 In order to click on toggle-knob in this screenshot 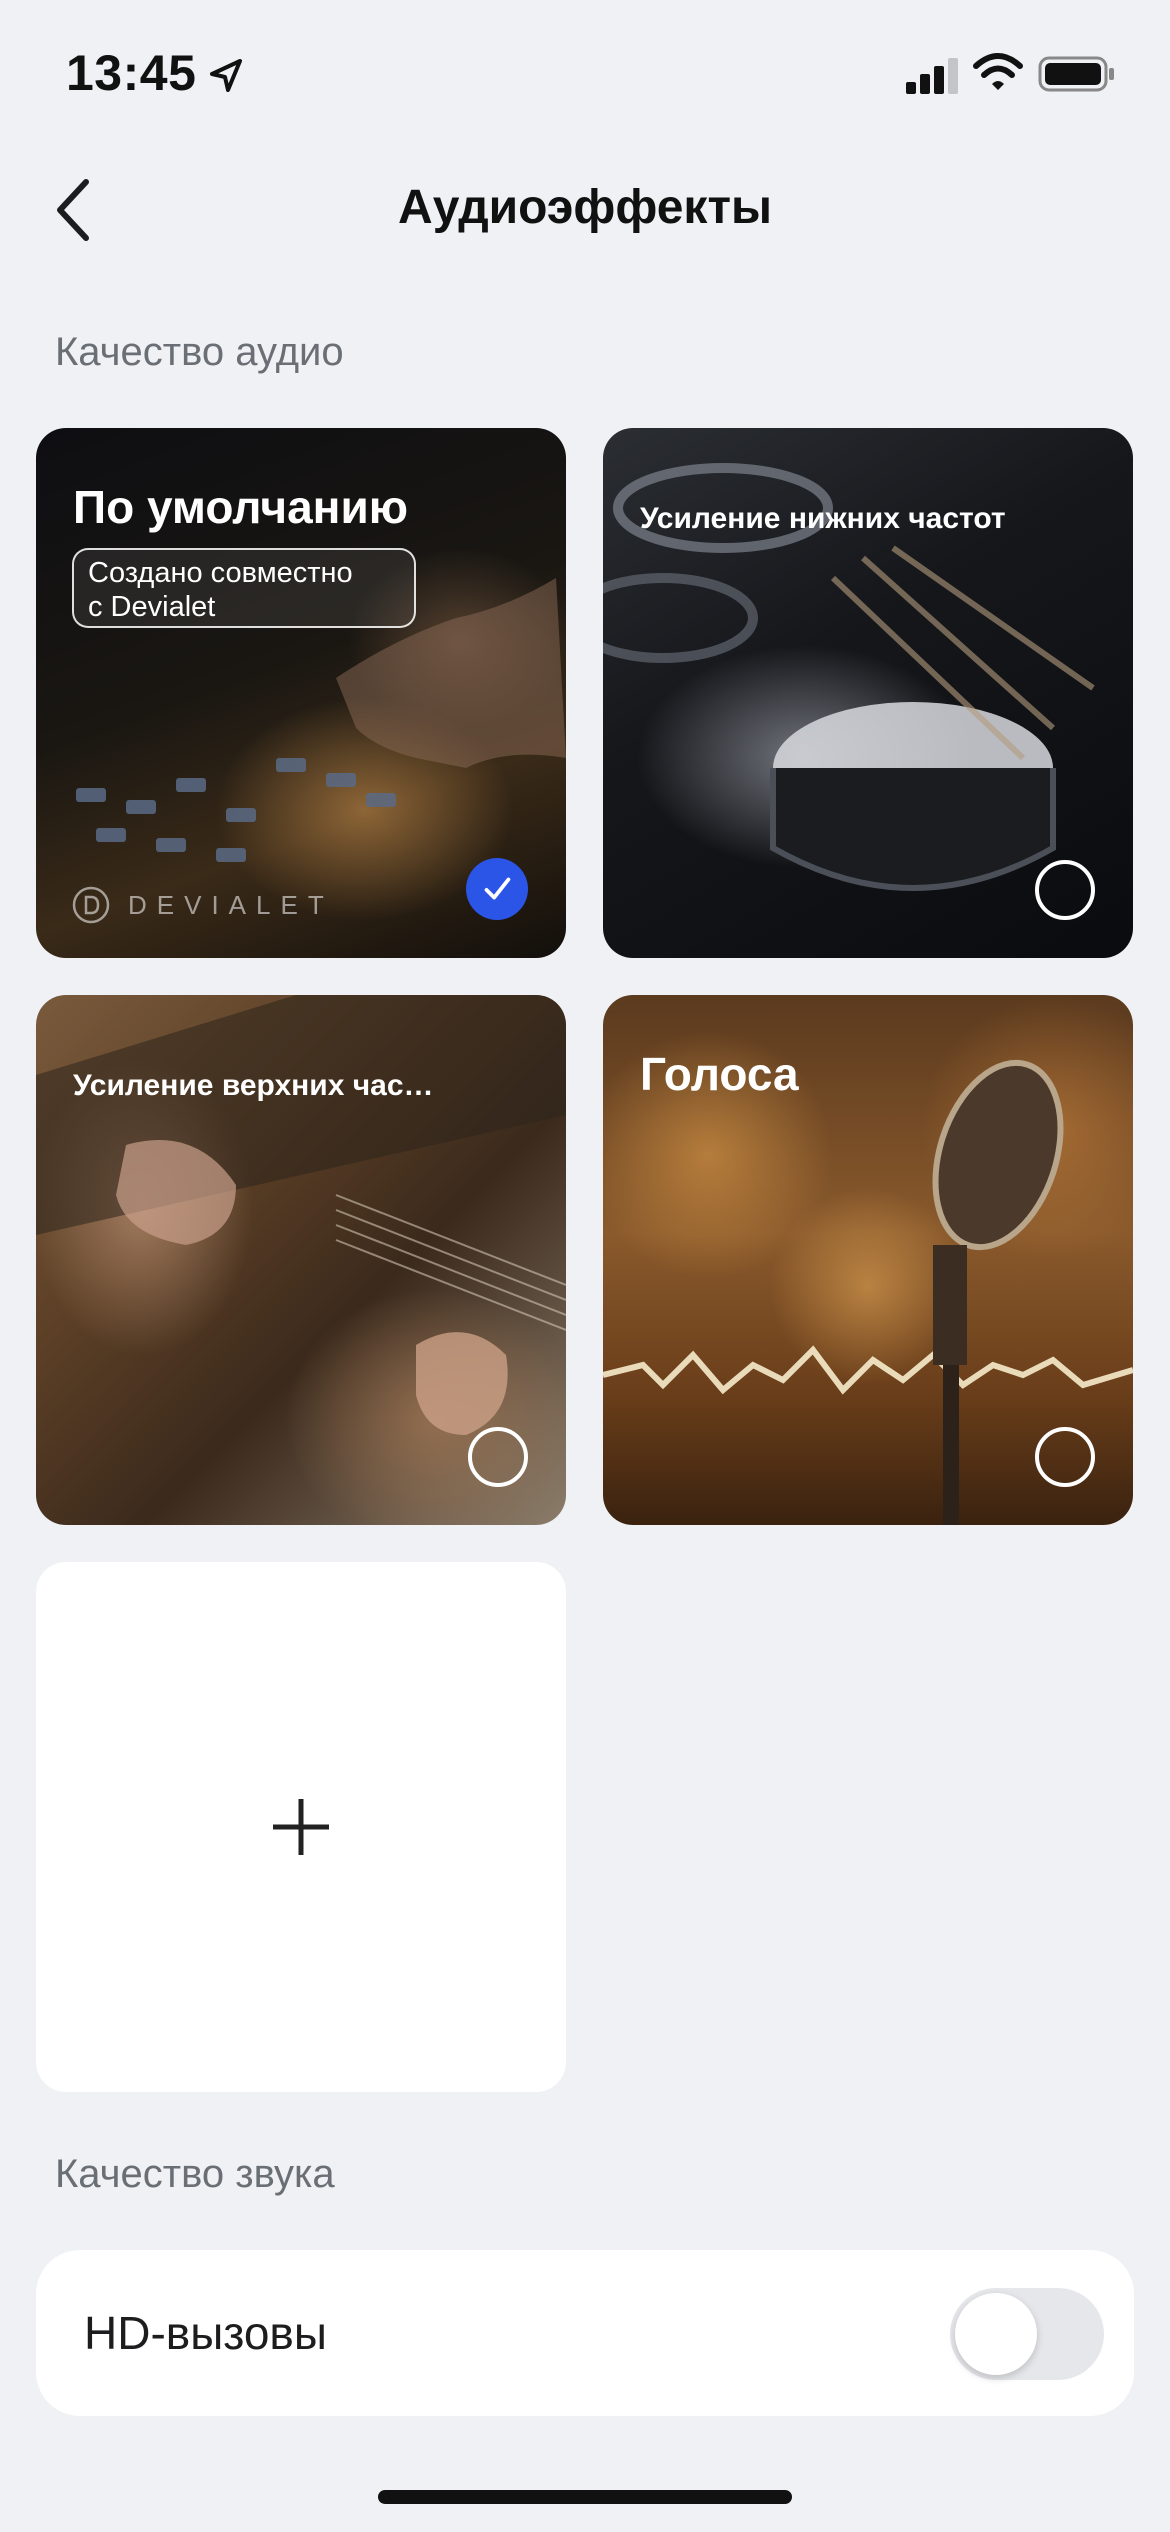, I will do `click(996, 2334)`.